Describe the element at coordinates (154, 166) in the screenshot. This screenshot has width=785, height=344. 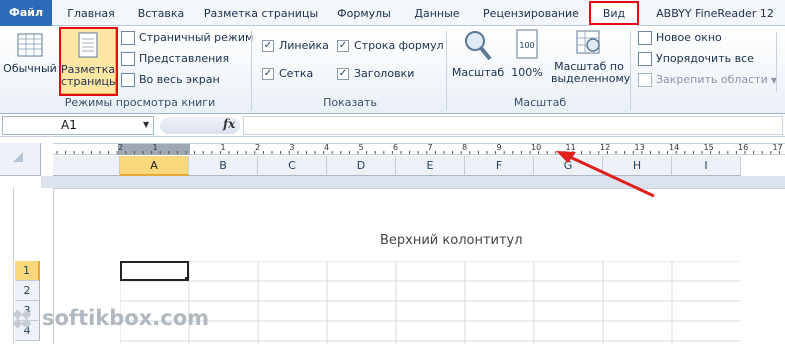
I see `column-header-a: A` at that location.